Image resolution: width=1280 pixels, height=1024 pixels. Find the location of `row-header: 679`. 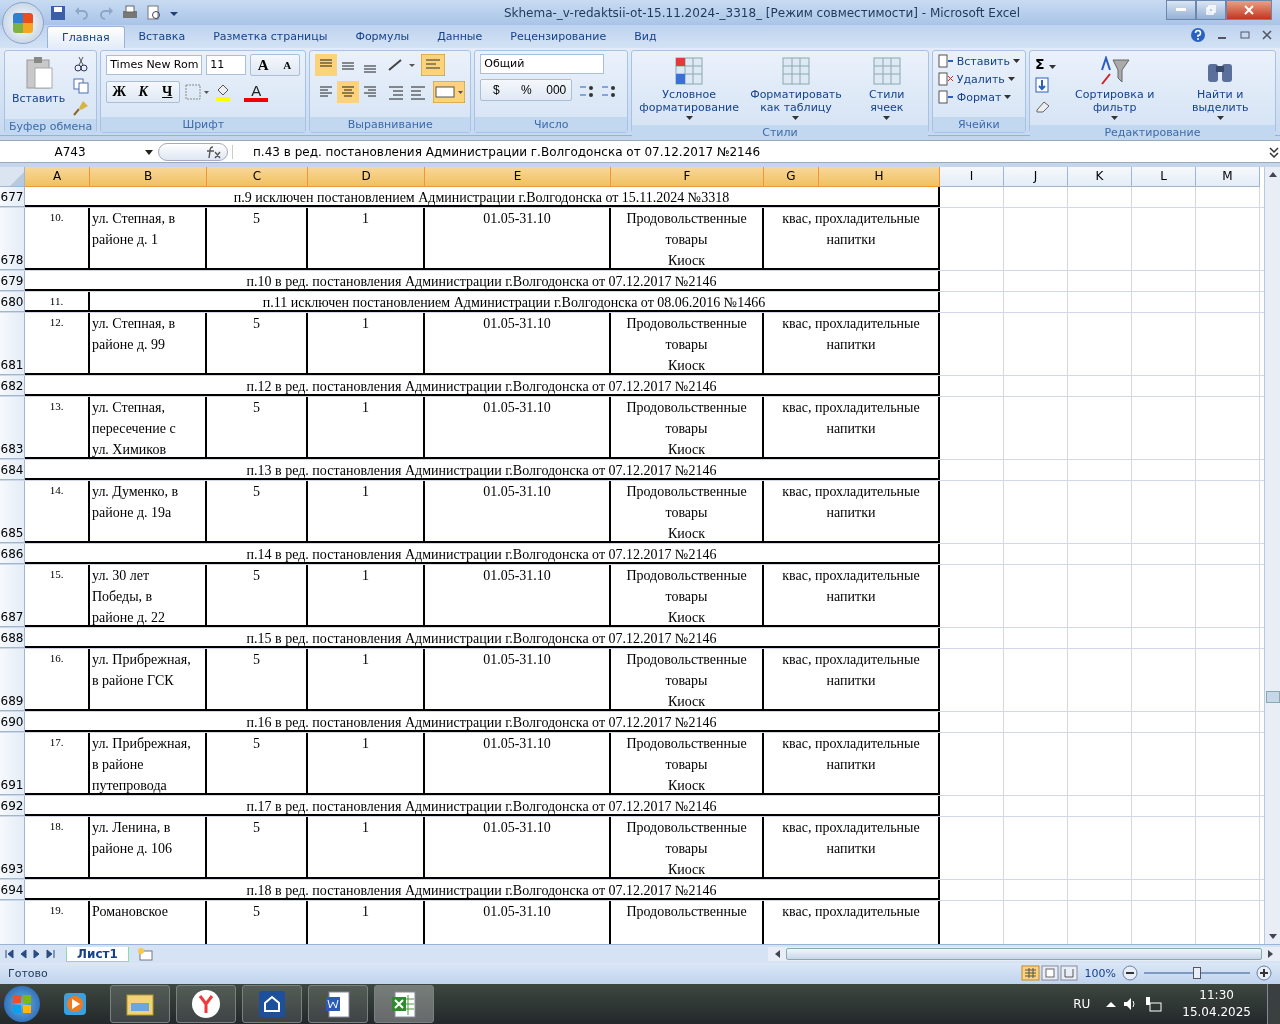

row-header: 679 is located at coordinates (12, 281).